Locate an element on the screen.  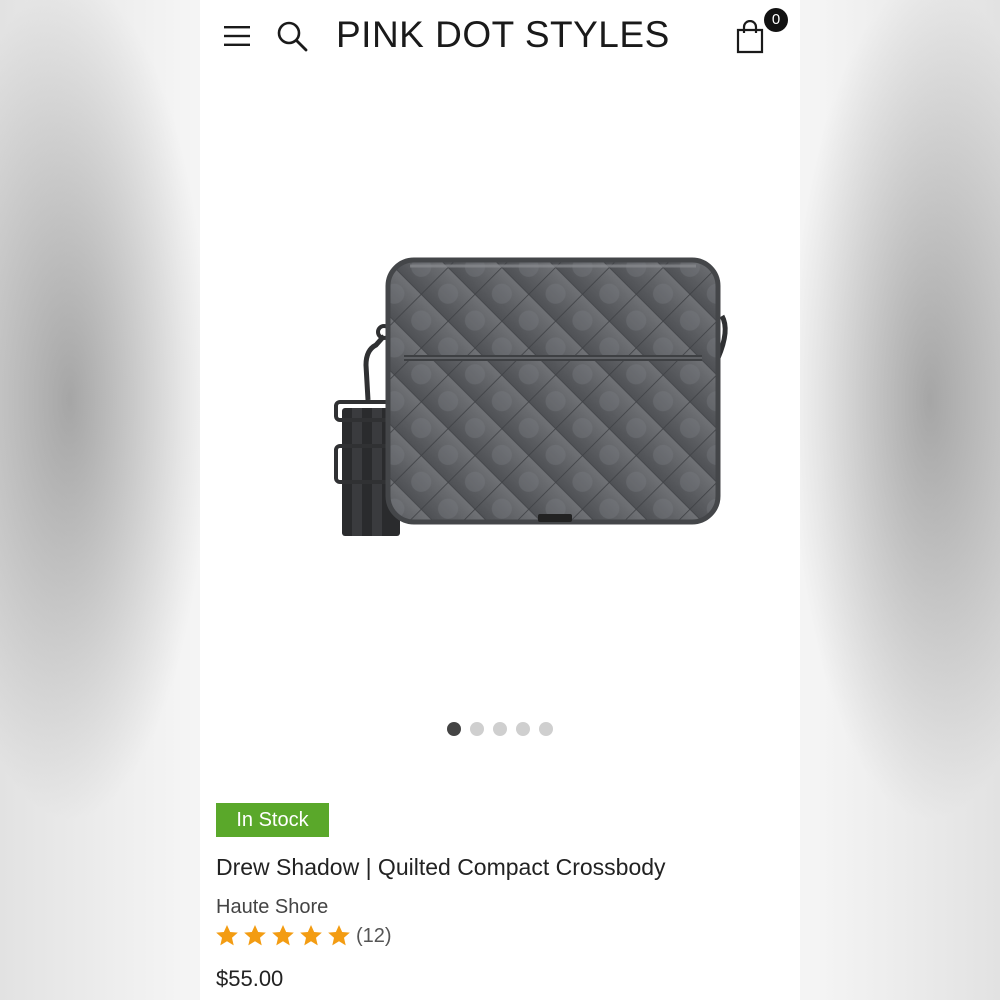
stock-status-badge: In Stock is located at coordinates (272, 820).